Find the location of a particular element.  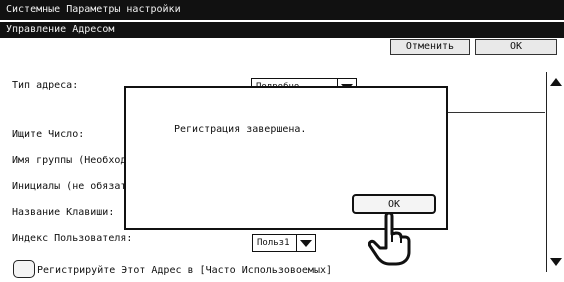

group-name-label: Имя группы (Необходи is located at coordinates (72, 160).